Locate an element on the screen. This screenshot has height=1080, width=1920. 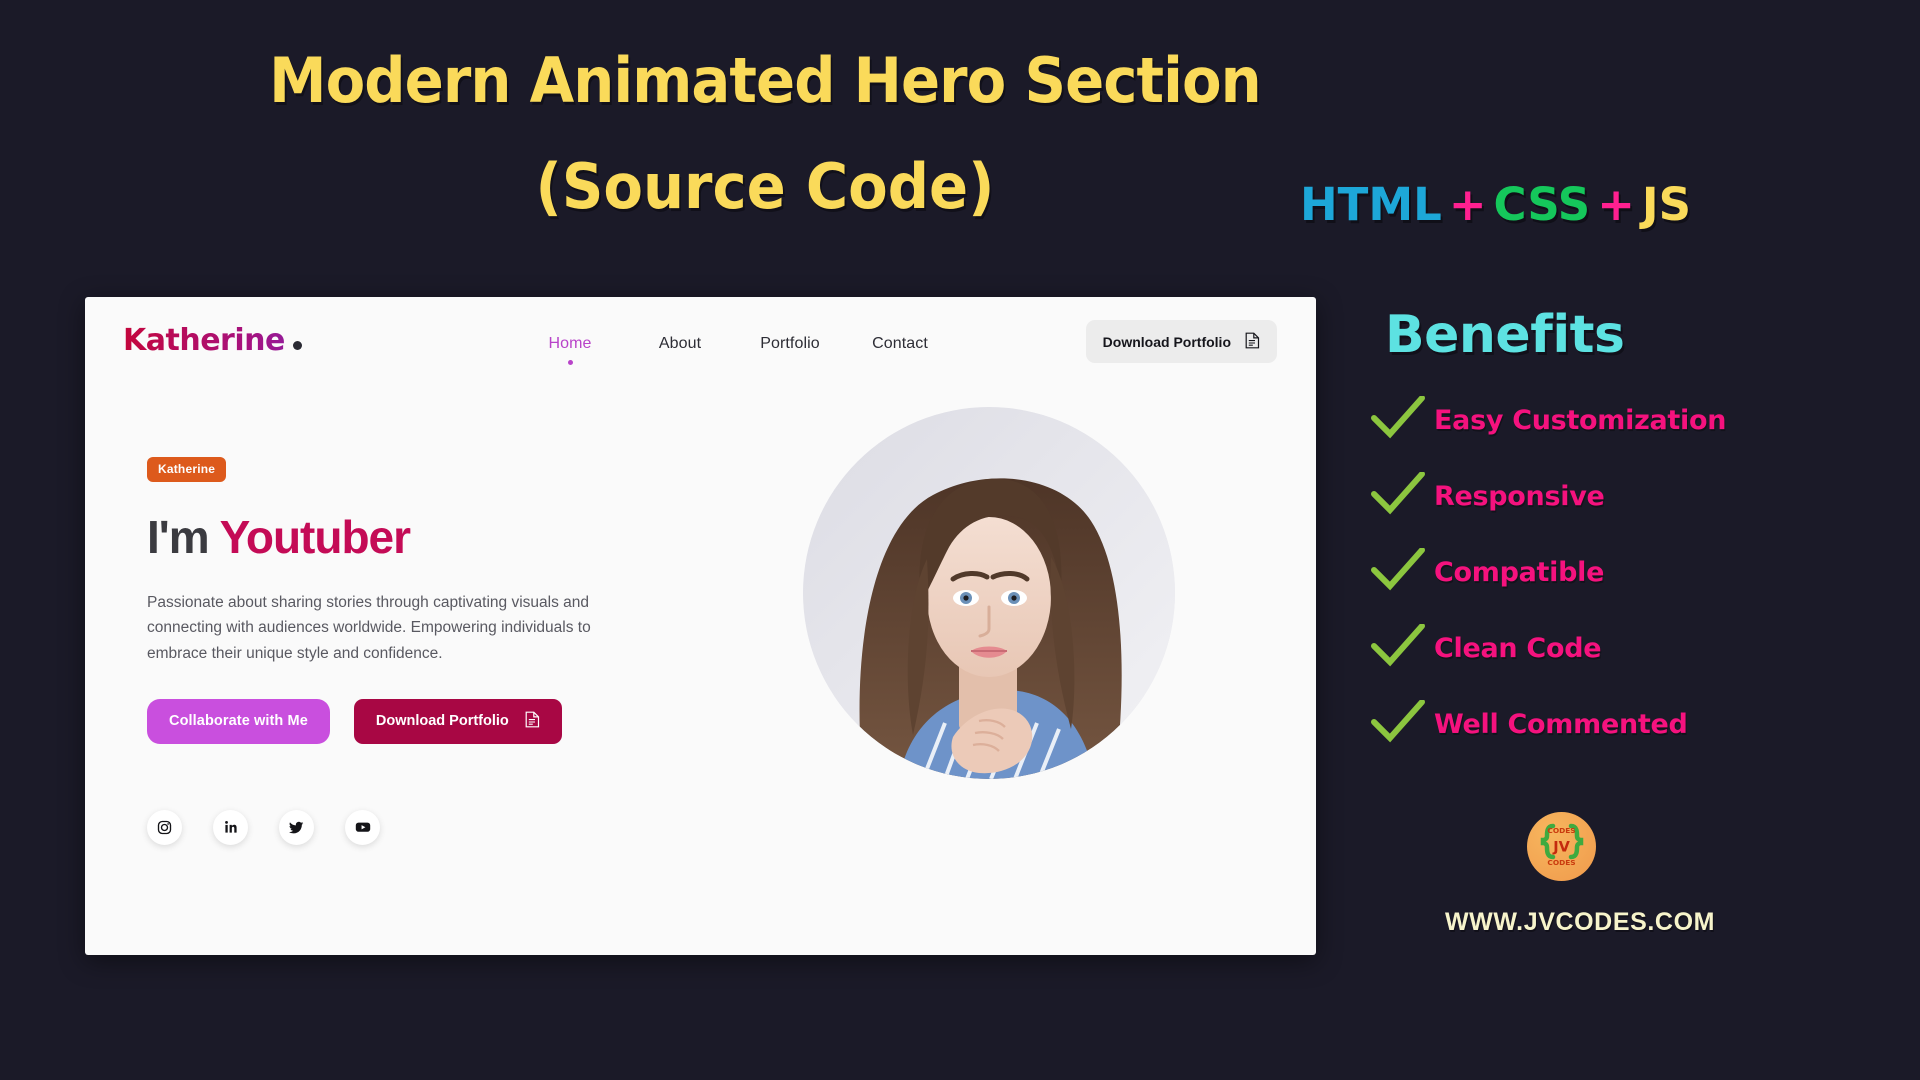
benefit-item: Well Commented is located at coordinates (1548, 723).